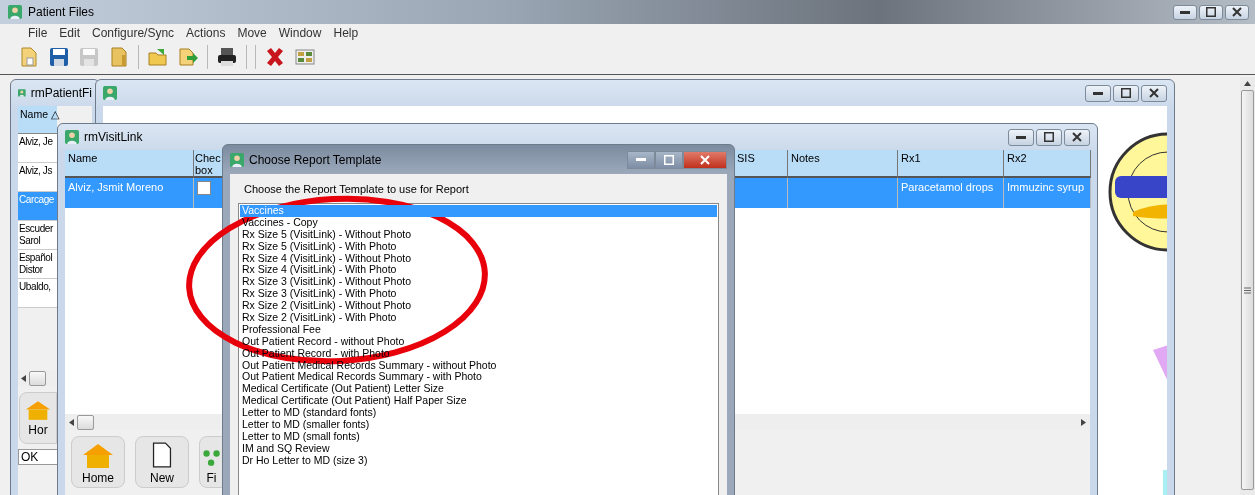 The width and height of the screenshot is (1255, 495). Describe the element at coordinates (327, 306) in the screenshot. I see `list-item: Rx Size 2 (VisitLink) - Without Photo` at that location.